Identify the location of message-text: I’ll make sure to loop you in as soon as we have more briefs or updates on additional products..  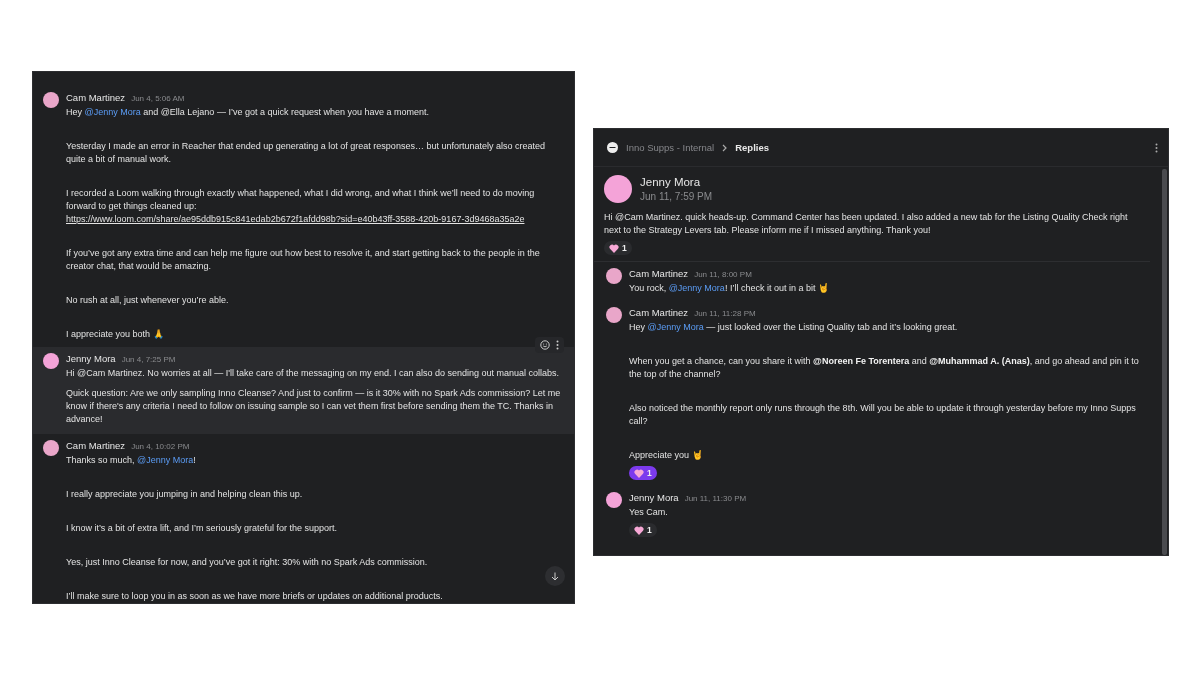
(254, 596).